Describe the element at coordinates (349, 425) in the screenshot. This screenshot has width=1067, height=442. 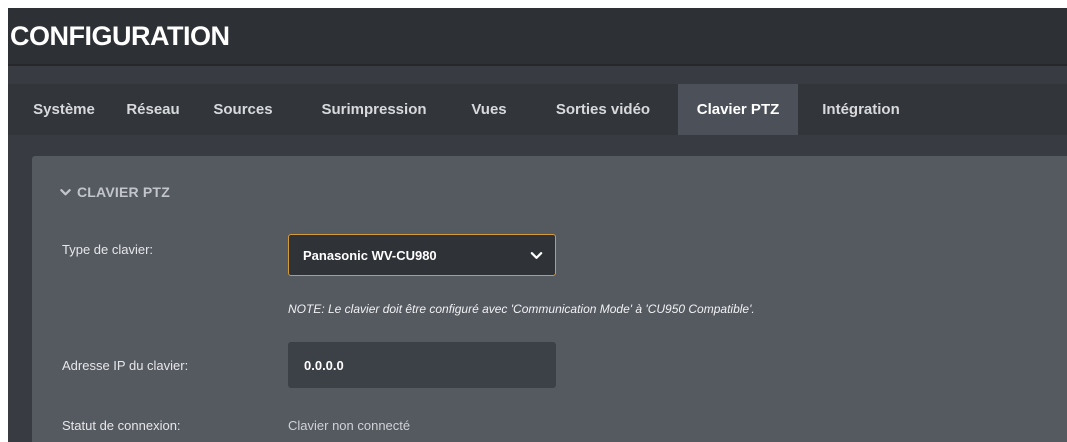
I see `connection-status-value: Clavier non connecté` at that location.